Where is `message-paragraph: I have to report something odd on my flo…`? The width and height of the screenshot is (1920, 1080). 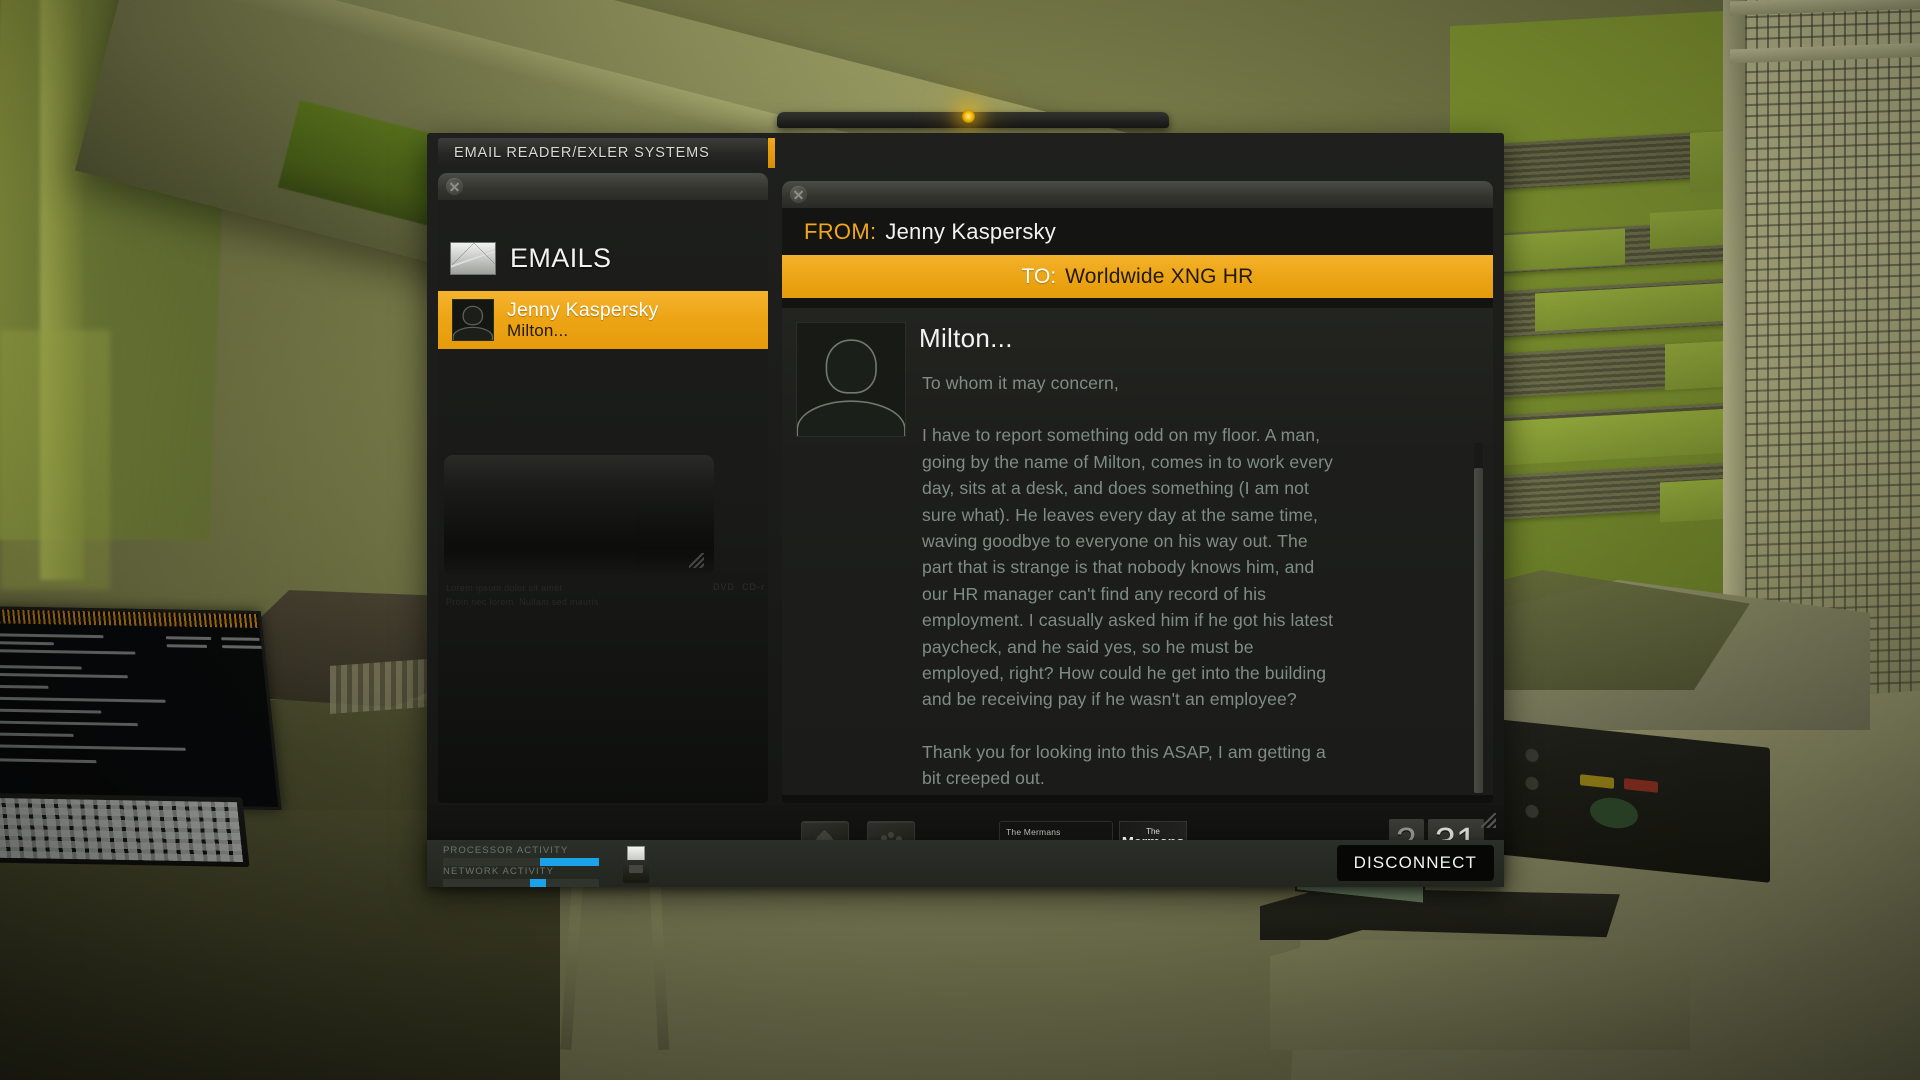 message-paragraph: I have to report something odd on my flo… is located at coordinates (1128, 567).